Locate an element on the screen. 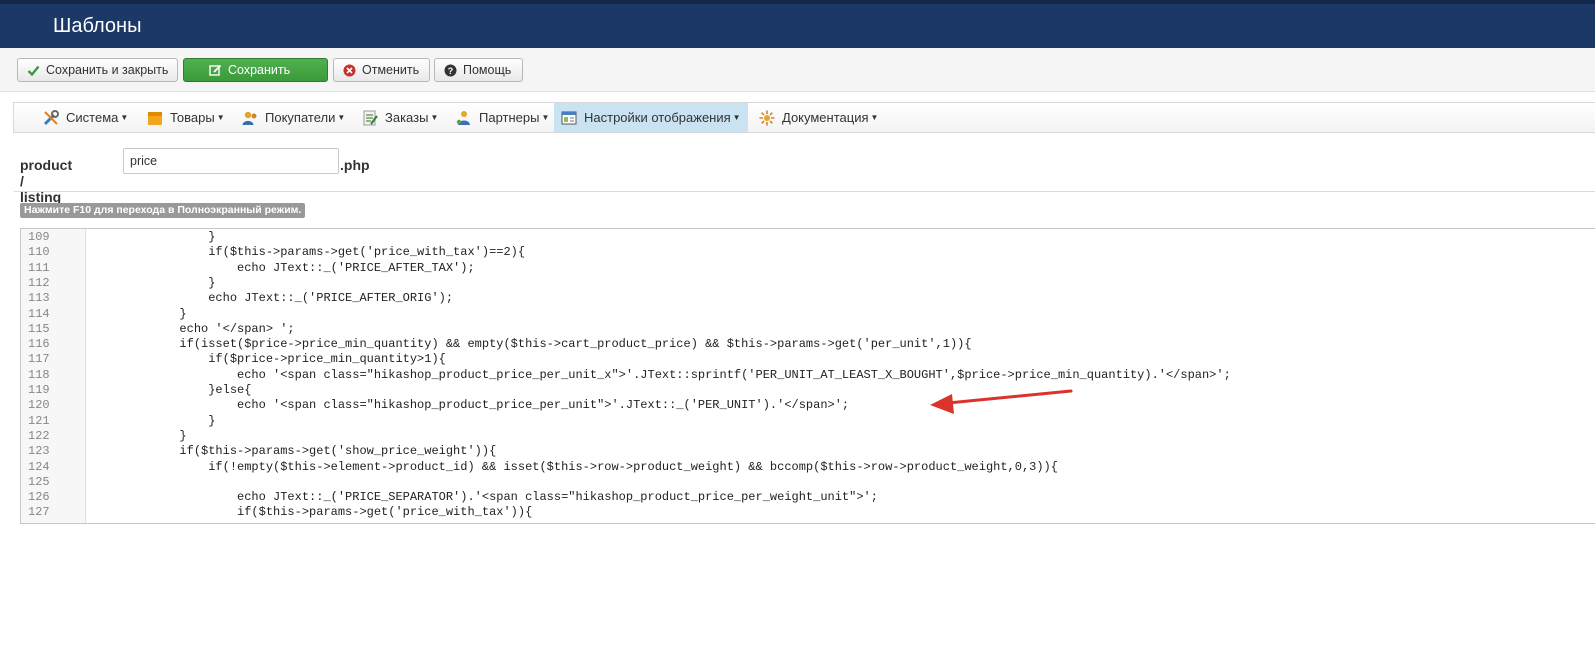 Image resolution: width=1595 pixels, height=653 pixels. menu-item-label: Покупатели is located at coordinates (300, 117).